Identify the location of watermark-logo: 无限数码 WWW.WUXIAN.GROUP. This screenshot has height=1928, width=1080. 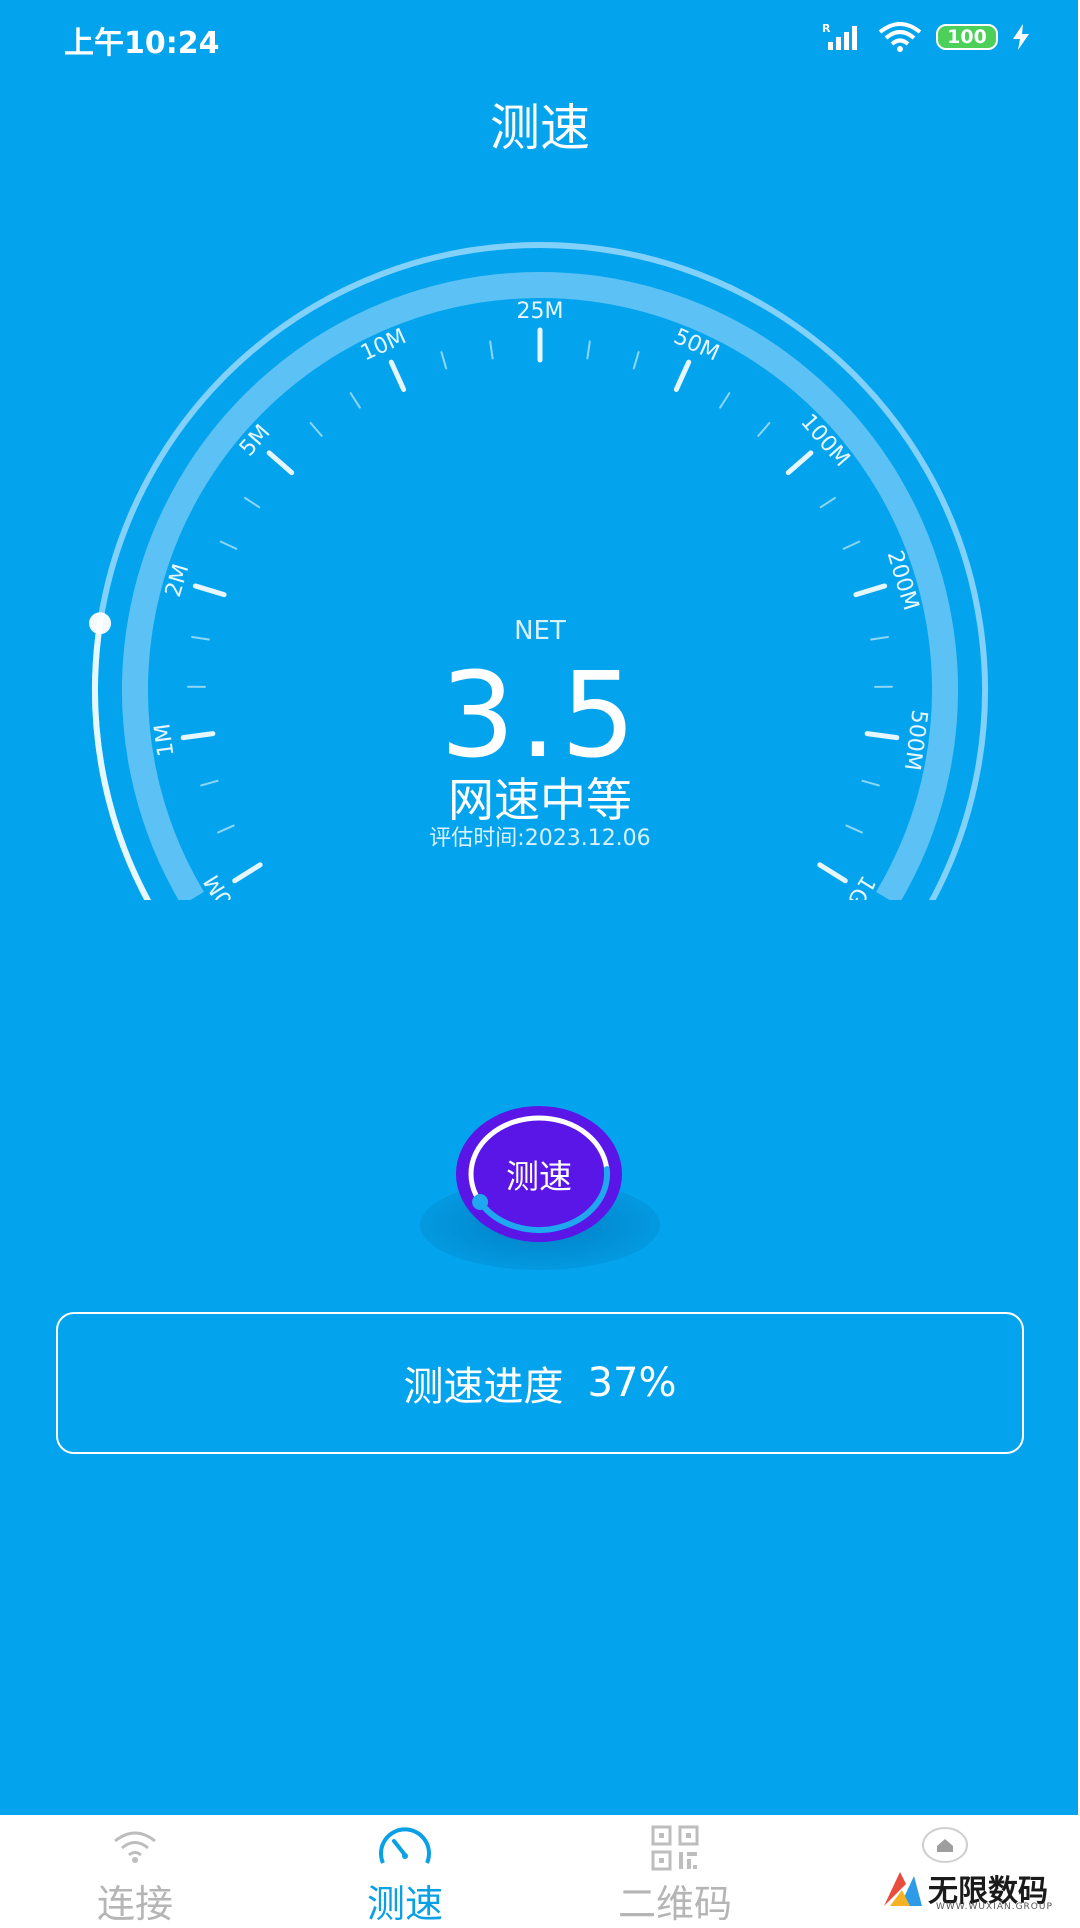
(975, 1890).